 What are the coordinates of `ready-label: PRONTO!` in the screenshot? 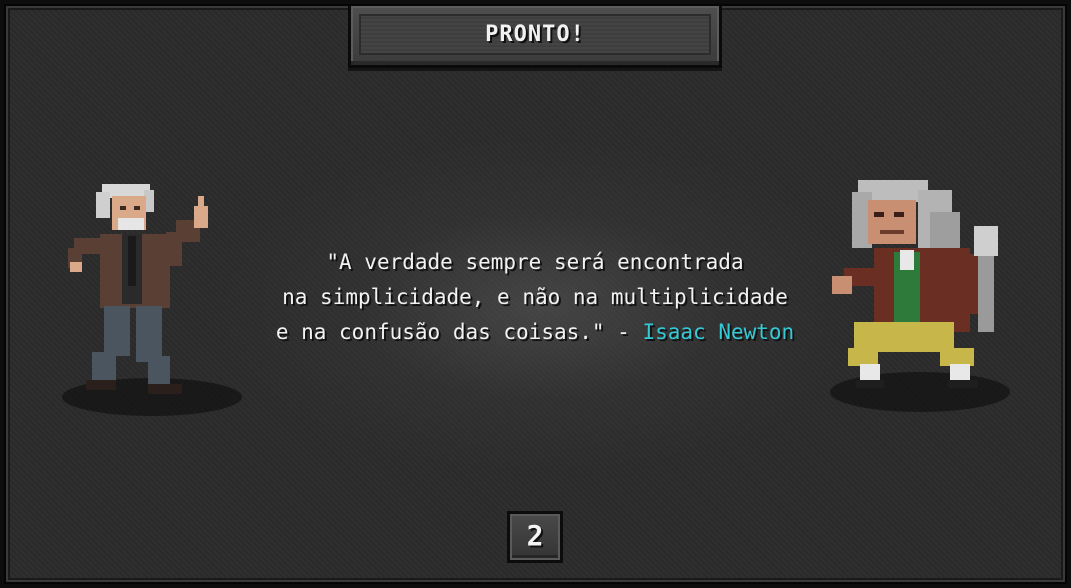 It's located at (535, 34).